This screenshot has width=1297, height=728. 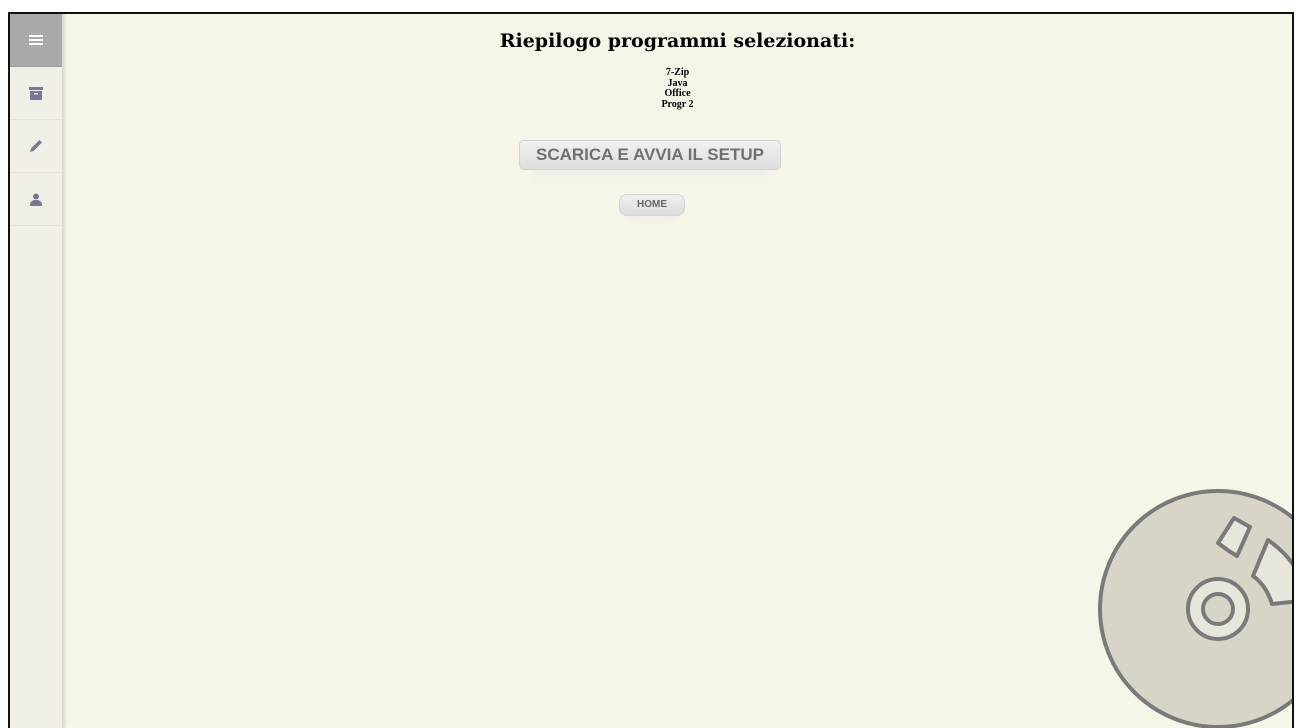 I want to click on sidebar-item-edit, so click(x=36, y=146).